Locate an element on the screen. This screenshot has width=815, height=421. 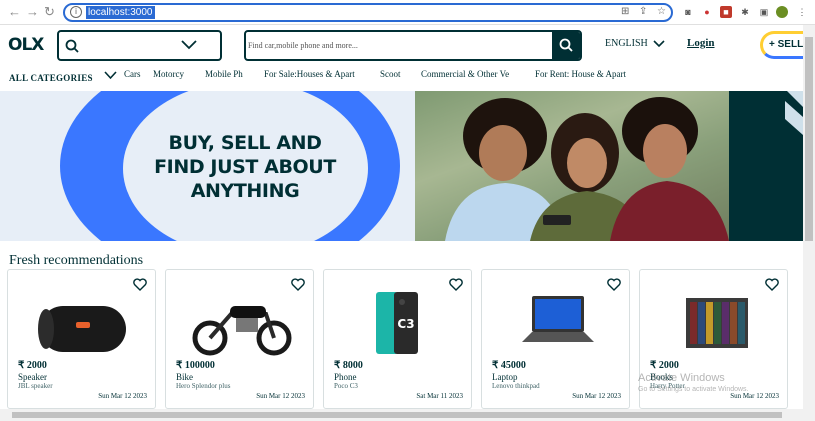
product-name: Lenovo thinkpad is located at coordinates (516, 386).